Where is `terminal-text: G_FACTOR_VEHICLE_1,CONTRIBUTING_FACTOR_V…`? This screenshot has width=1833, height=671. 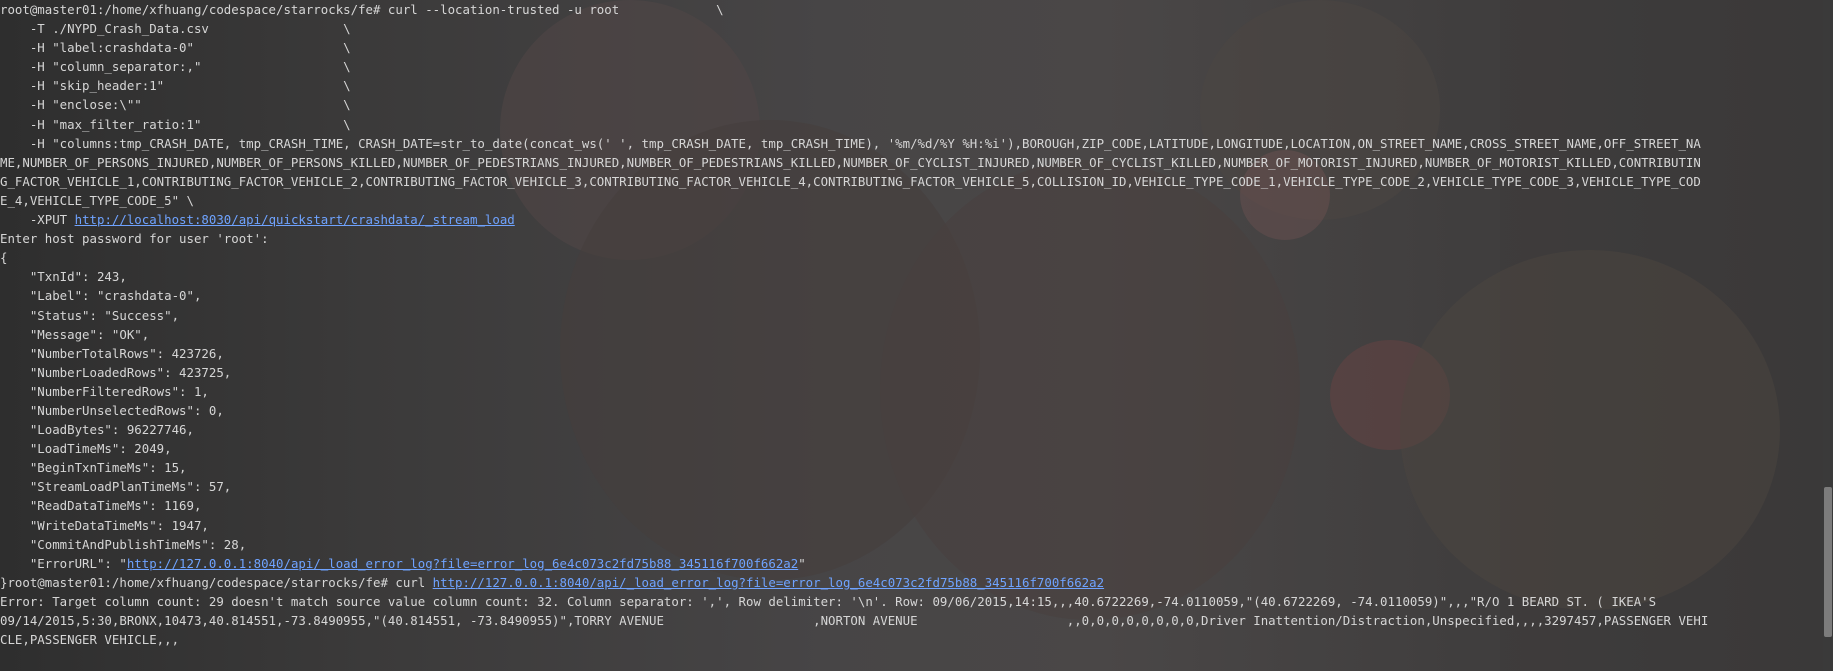
terminal-text: G_FACTOR_VEHICLE_1,CONTRIBUTING_FACTOR_V… is located at coordinates (850, 181).